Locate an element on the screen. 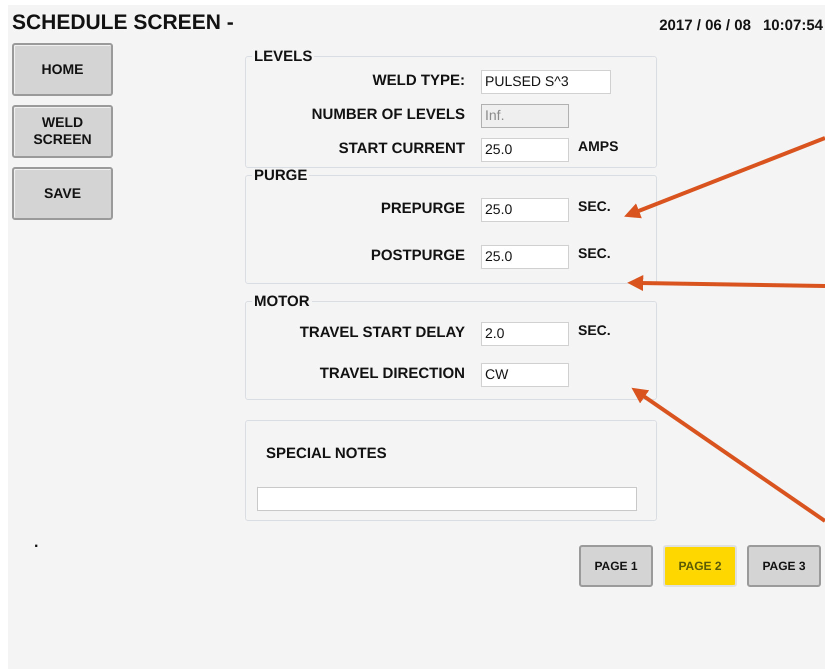 The height and width of the screenshot is (669, 825). section-title: LEVELS is located at coordinates (283, 56).